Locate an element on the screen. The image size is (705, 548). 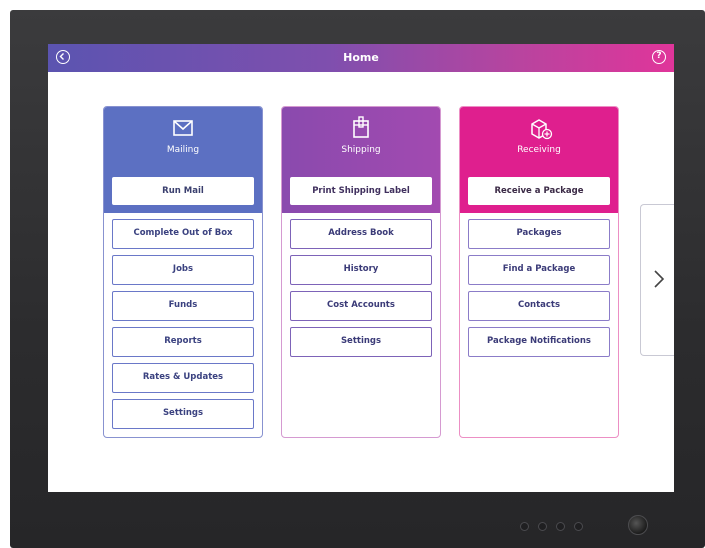
contacts-button: Contacts is located at coordinates (539, 306).